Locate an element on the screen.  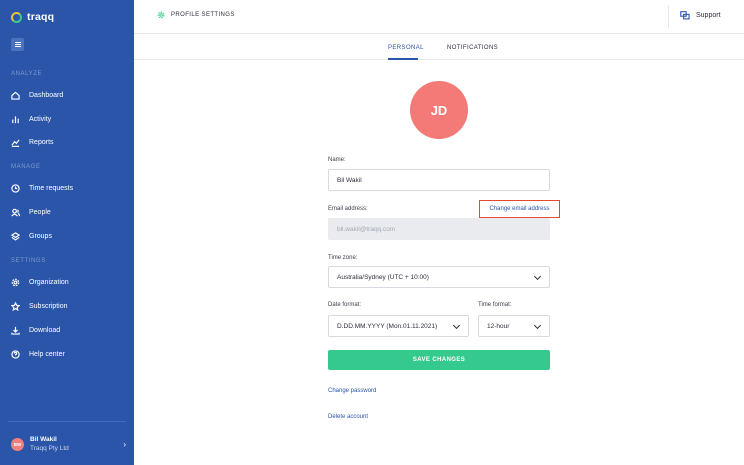
active-tab-indicator is located at coordinates (403, 59).